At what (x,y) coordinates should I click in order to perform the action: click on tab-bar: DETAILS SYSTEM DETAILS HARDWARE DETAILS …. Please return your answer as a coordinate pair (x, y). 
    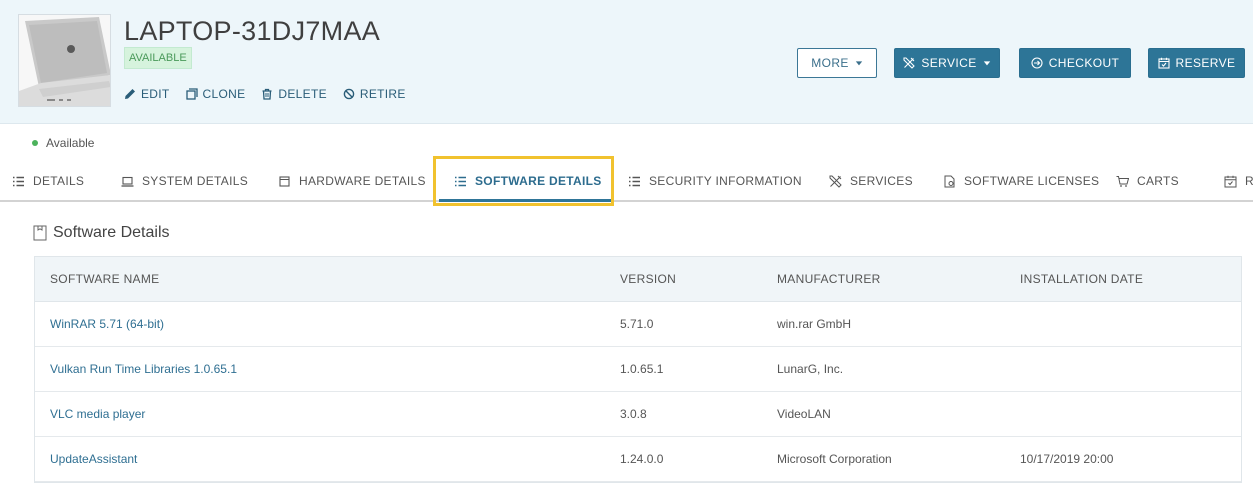
    Looking at the image, I should click on (626, 182).